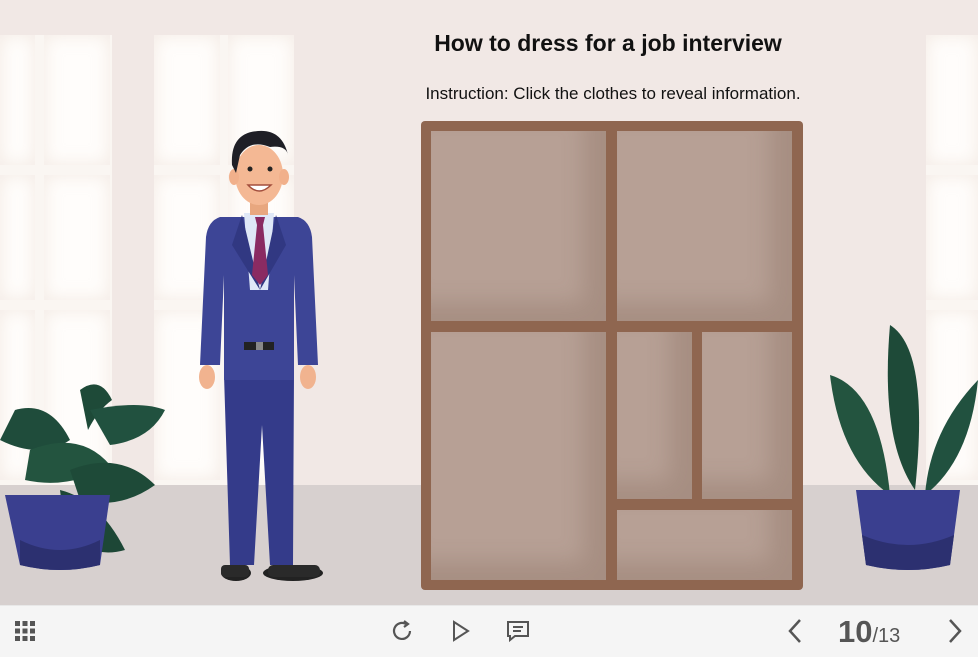 The image size is (978, 657). I want to click on chevron-right-icon, so click(955, 631).